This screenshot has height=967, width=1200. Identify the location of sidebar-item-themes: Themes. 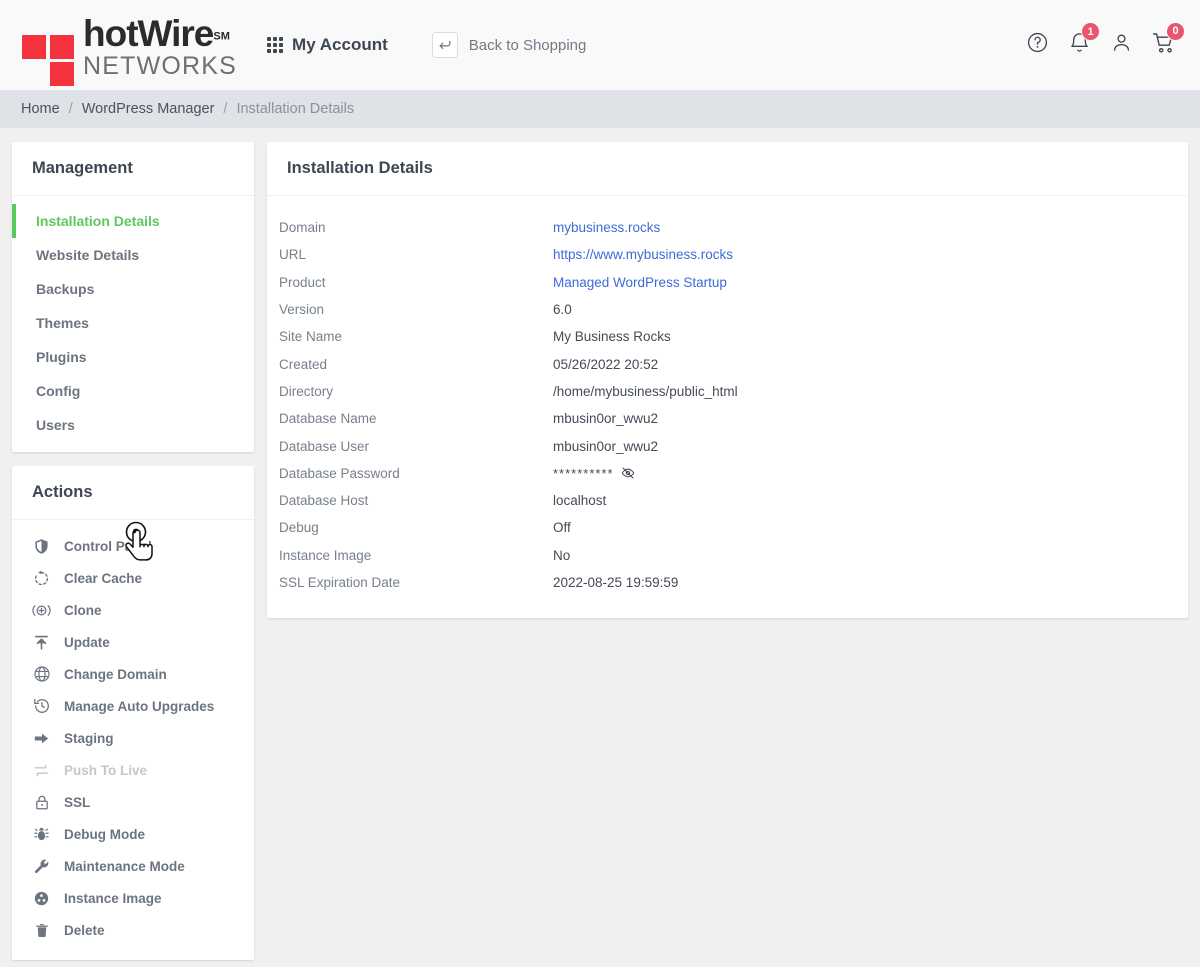
(133, 323).